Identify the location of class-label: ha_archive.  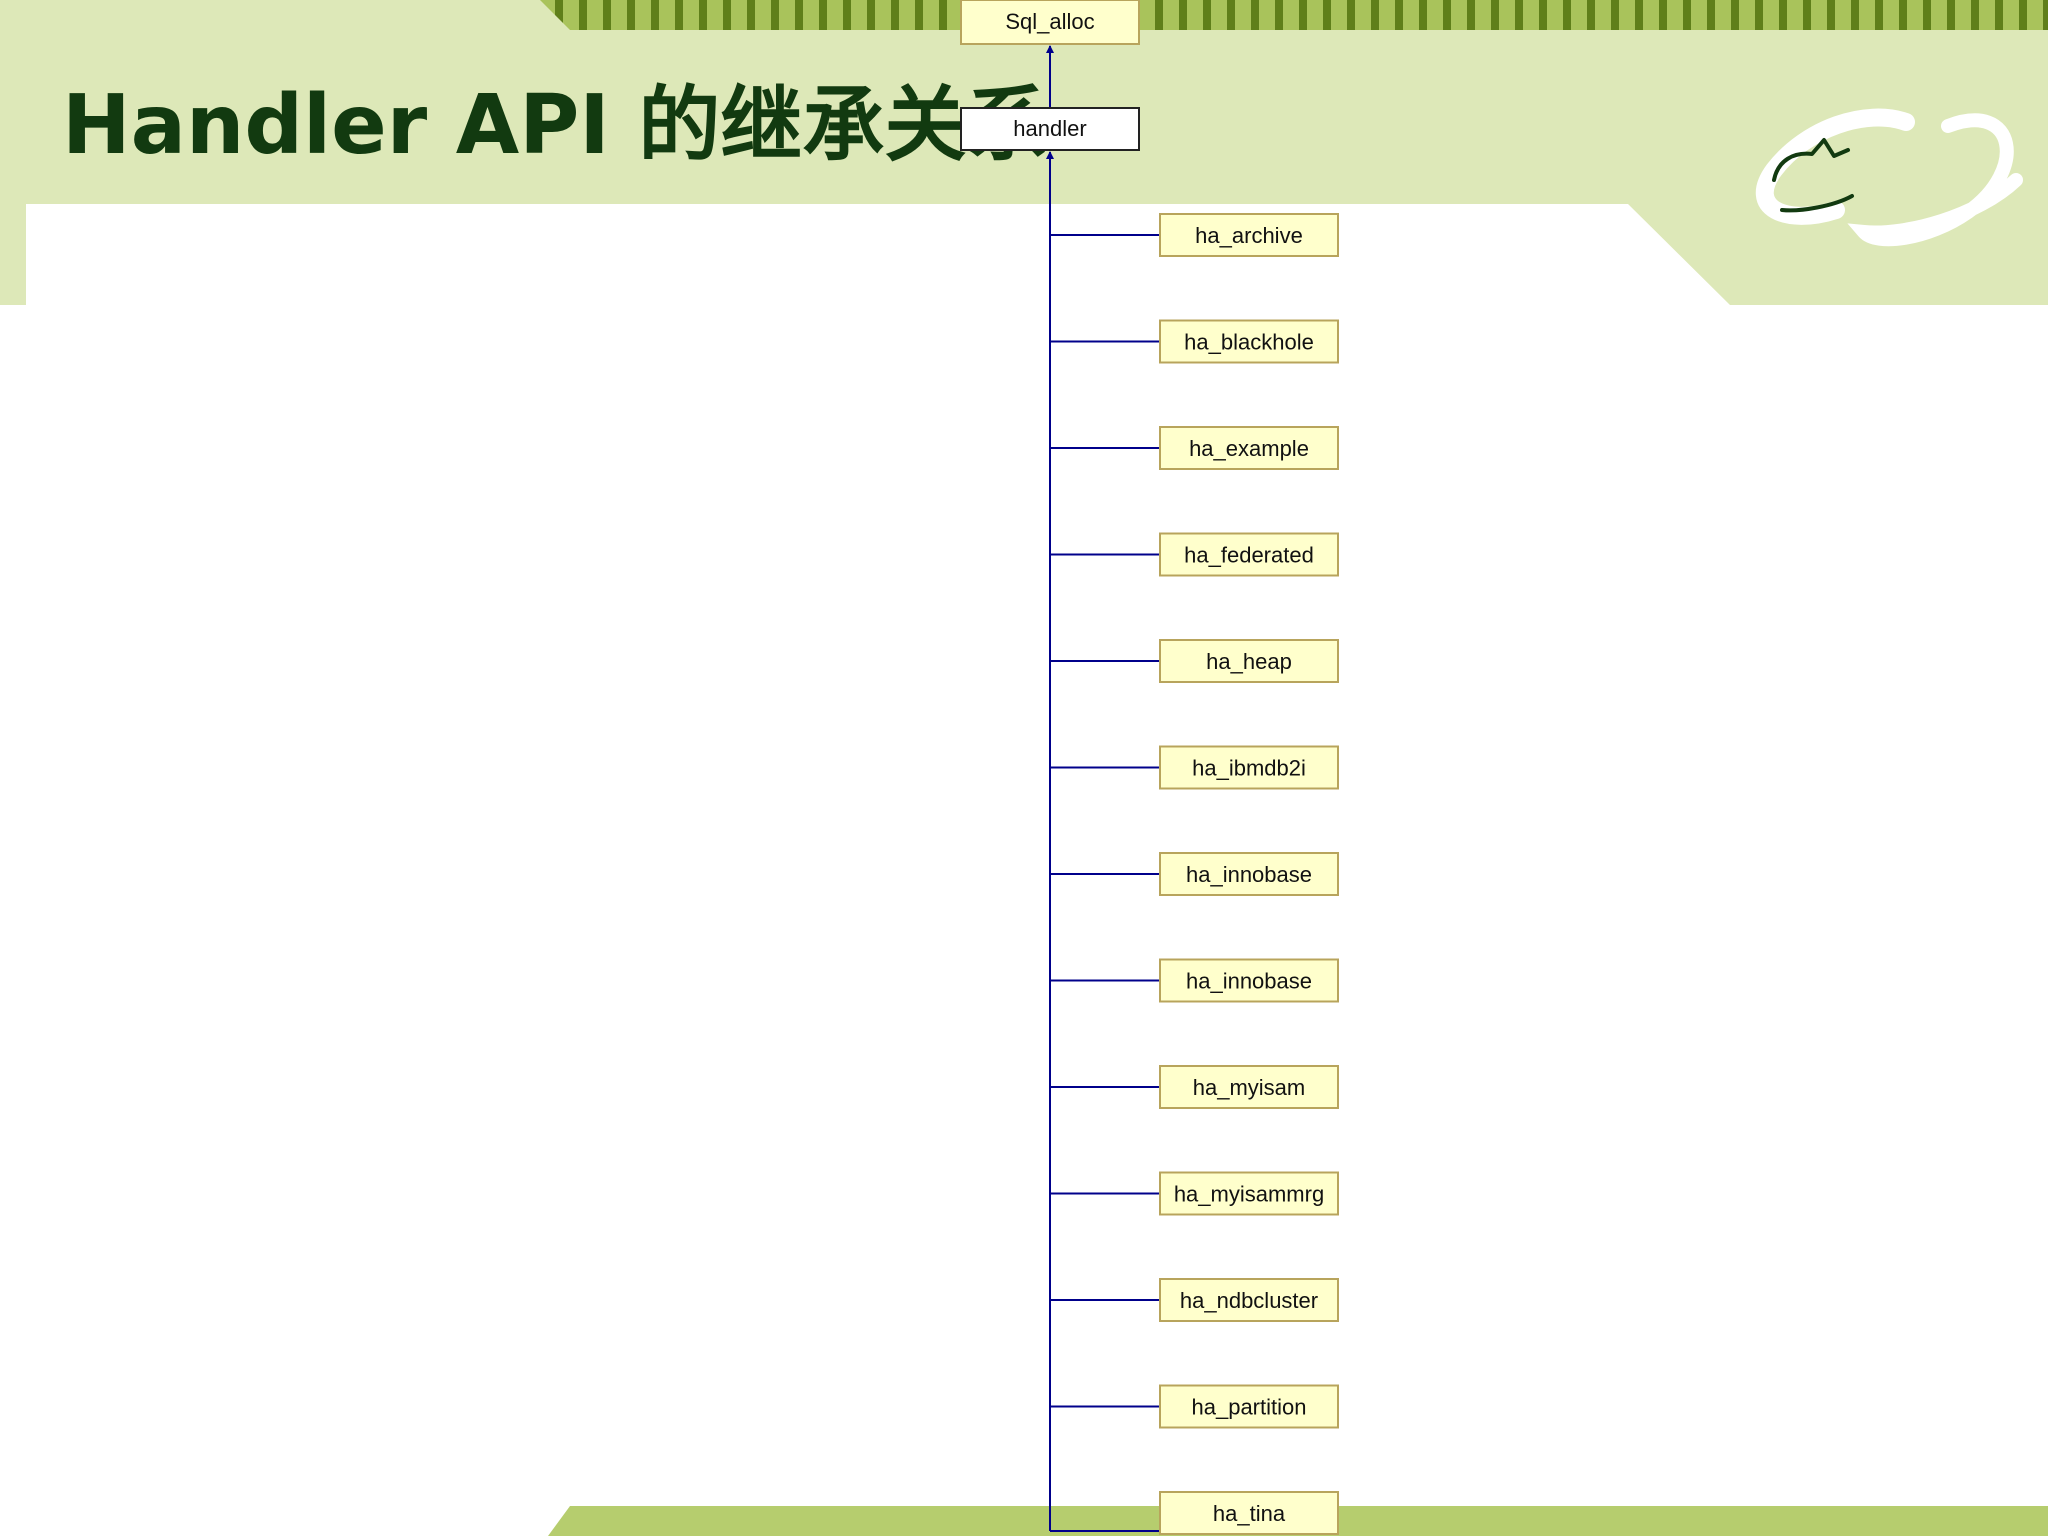
(1249, 235).